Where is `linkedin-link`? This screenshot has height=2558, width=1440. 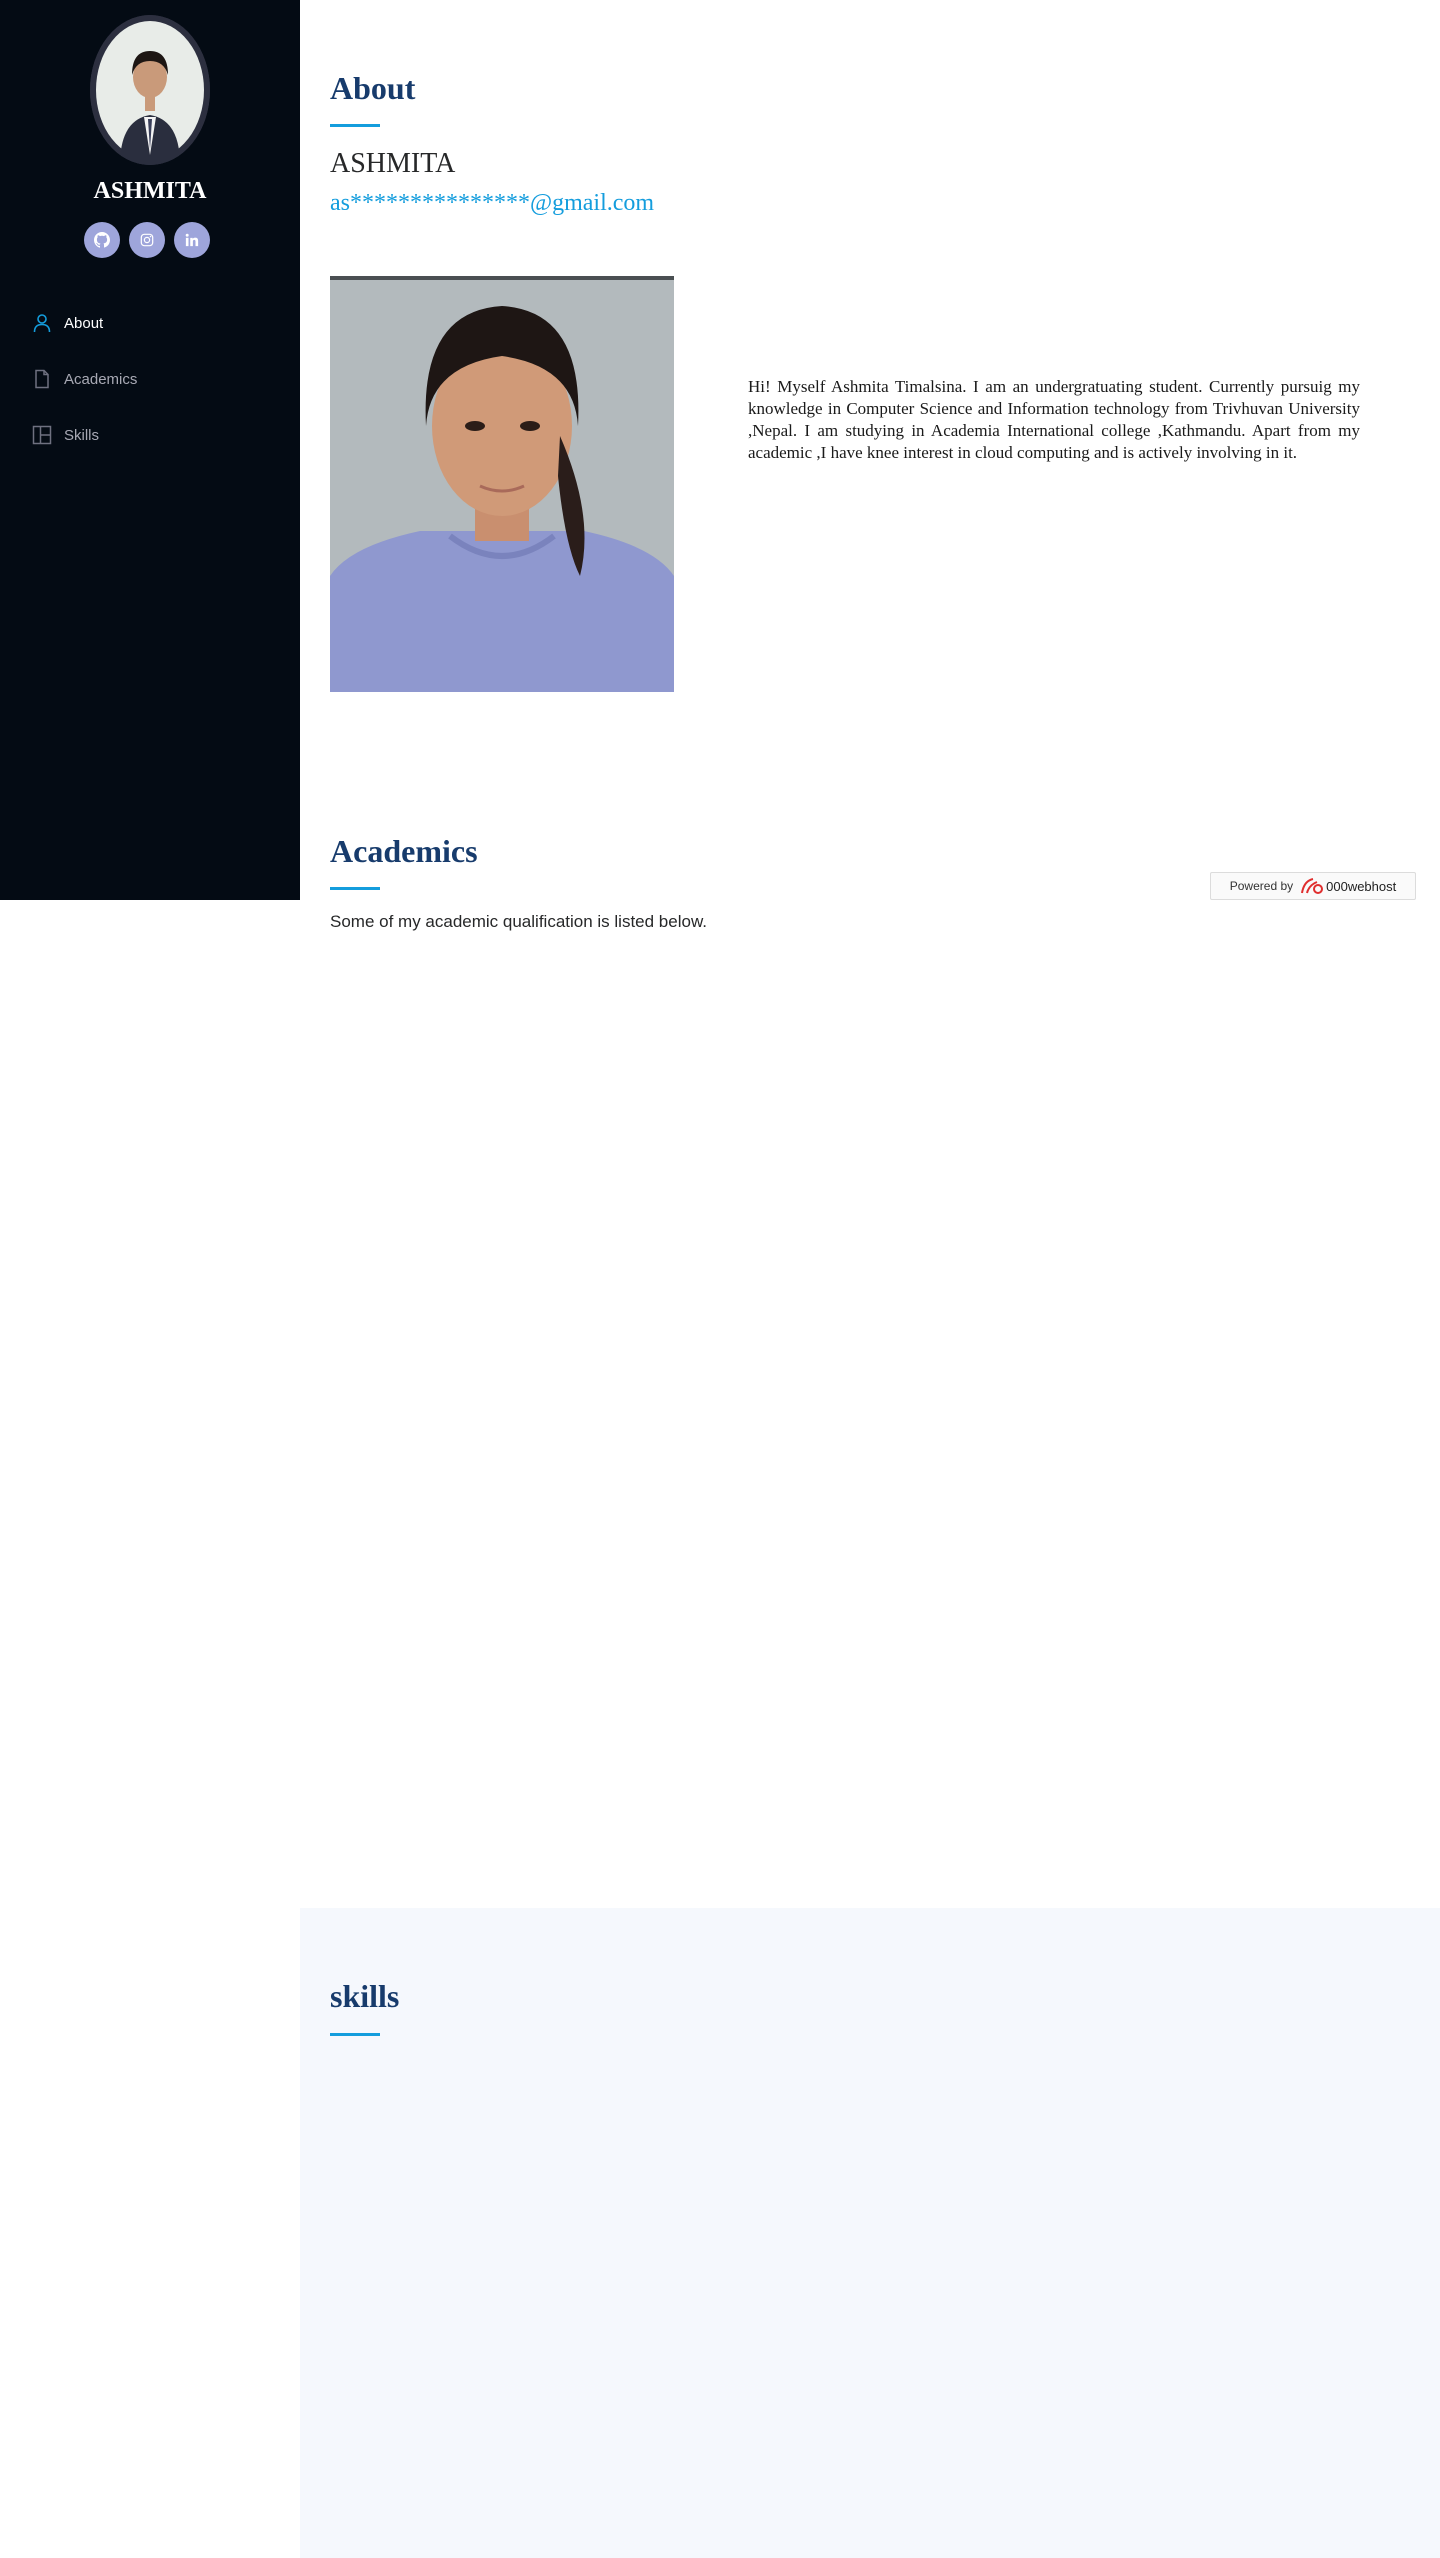
linkedin-link is located at coordinates (192, 240).